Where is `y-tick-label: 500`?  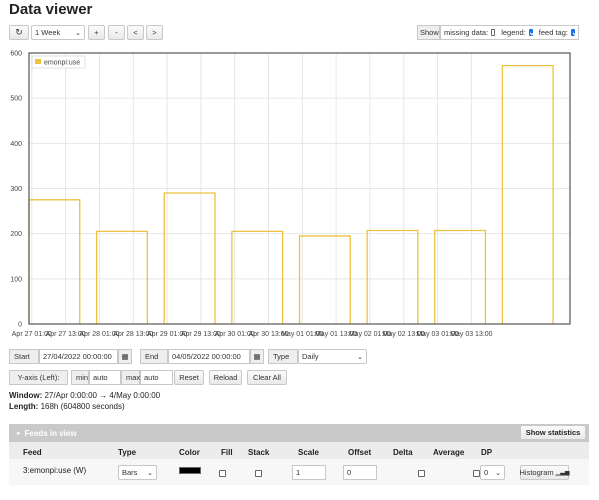
y-tick-label: 500 is located at coordinates (16, 99).